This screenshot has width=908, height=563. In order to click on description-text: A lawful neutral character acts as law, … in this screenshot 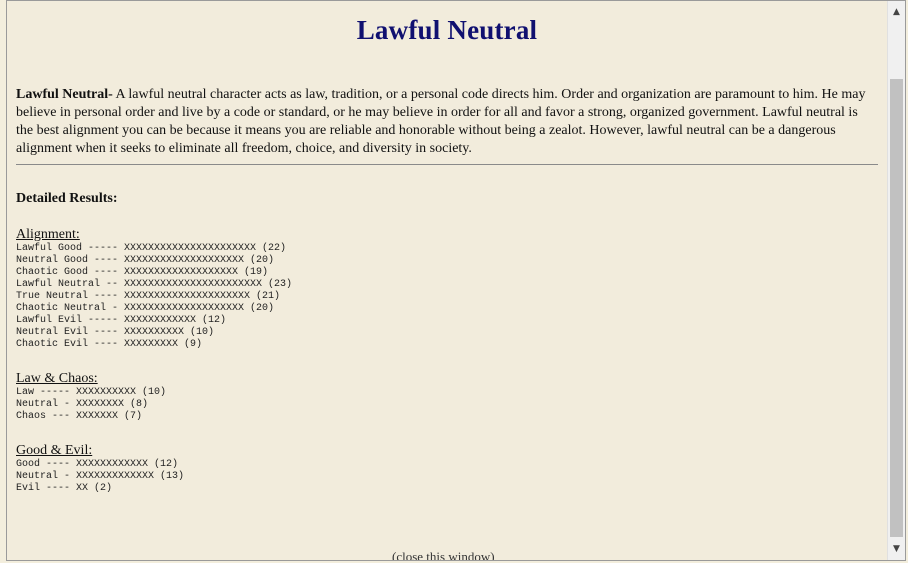, I will do `click(441, 121)`.